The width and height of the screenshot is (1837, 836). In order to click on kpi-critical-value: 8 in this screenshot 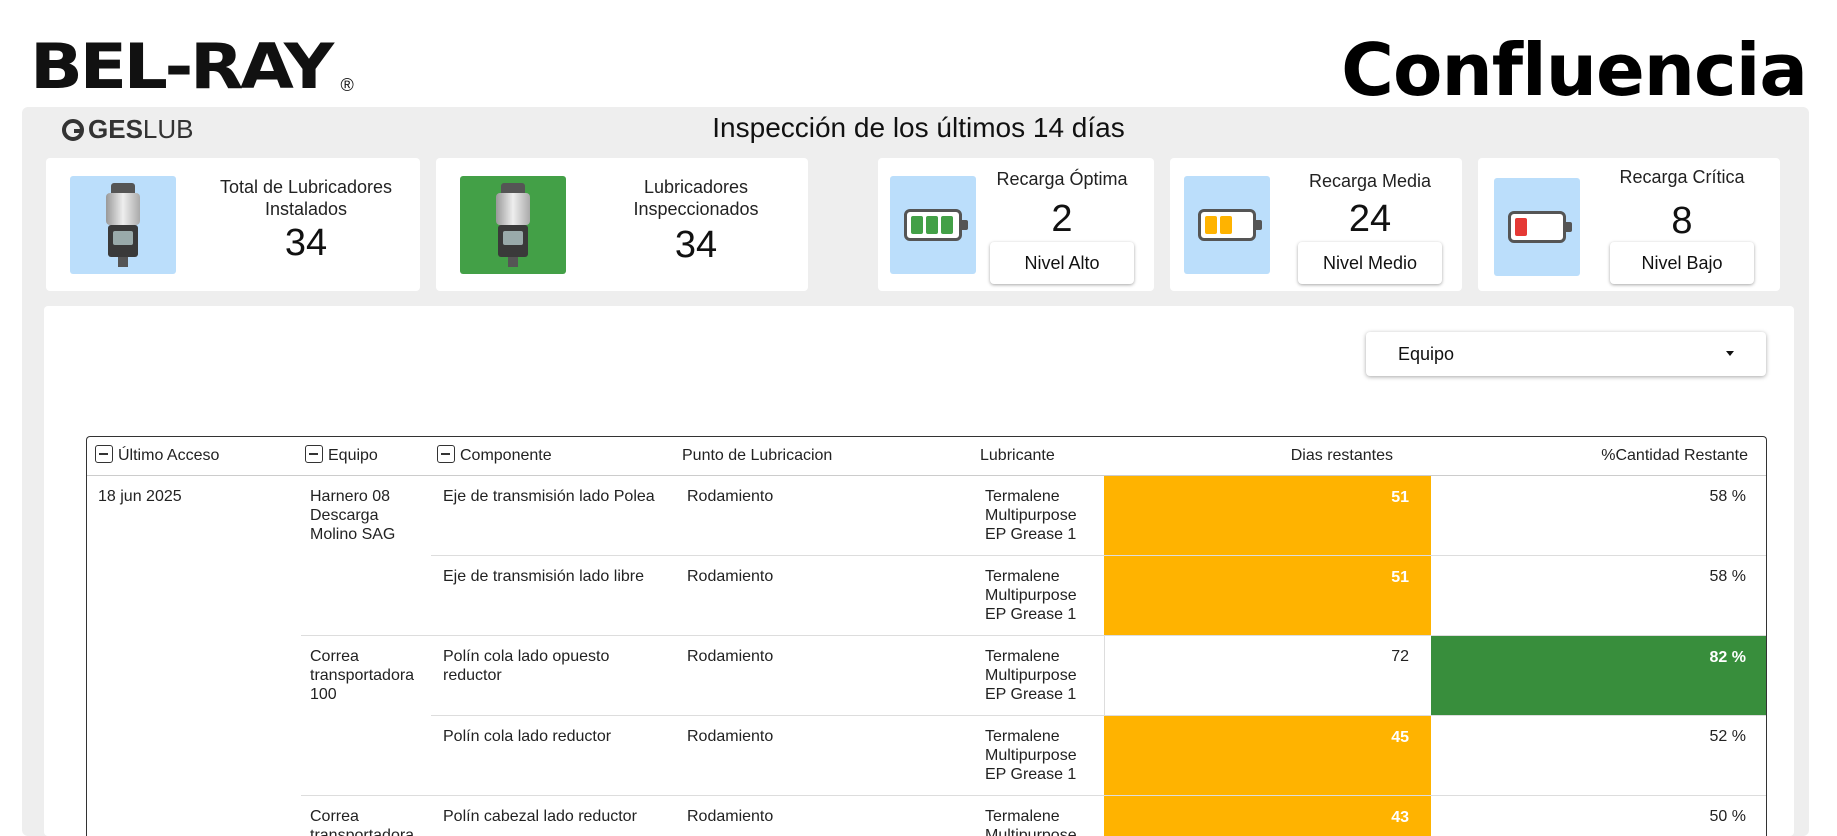, I will do `click(1682, 221)`.